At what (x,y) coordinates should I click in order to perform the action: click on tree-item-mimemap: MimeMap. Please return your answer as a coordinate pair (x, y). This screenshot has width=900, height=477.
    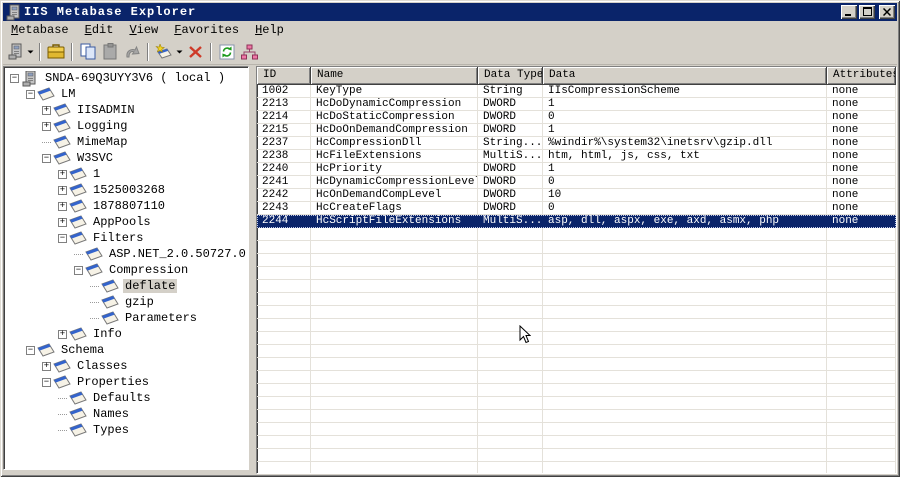
    Looking at the image, I should click on (126, 142).